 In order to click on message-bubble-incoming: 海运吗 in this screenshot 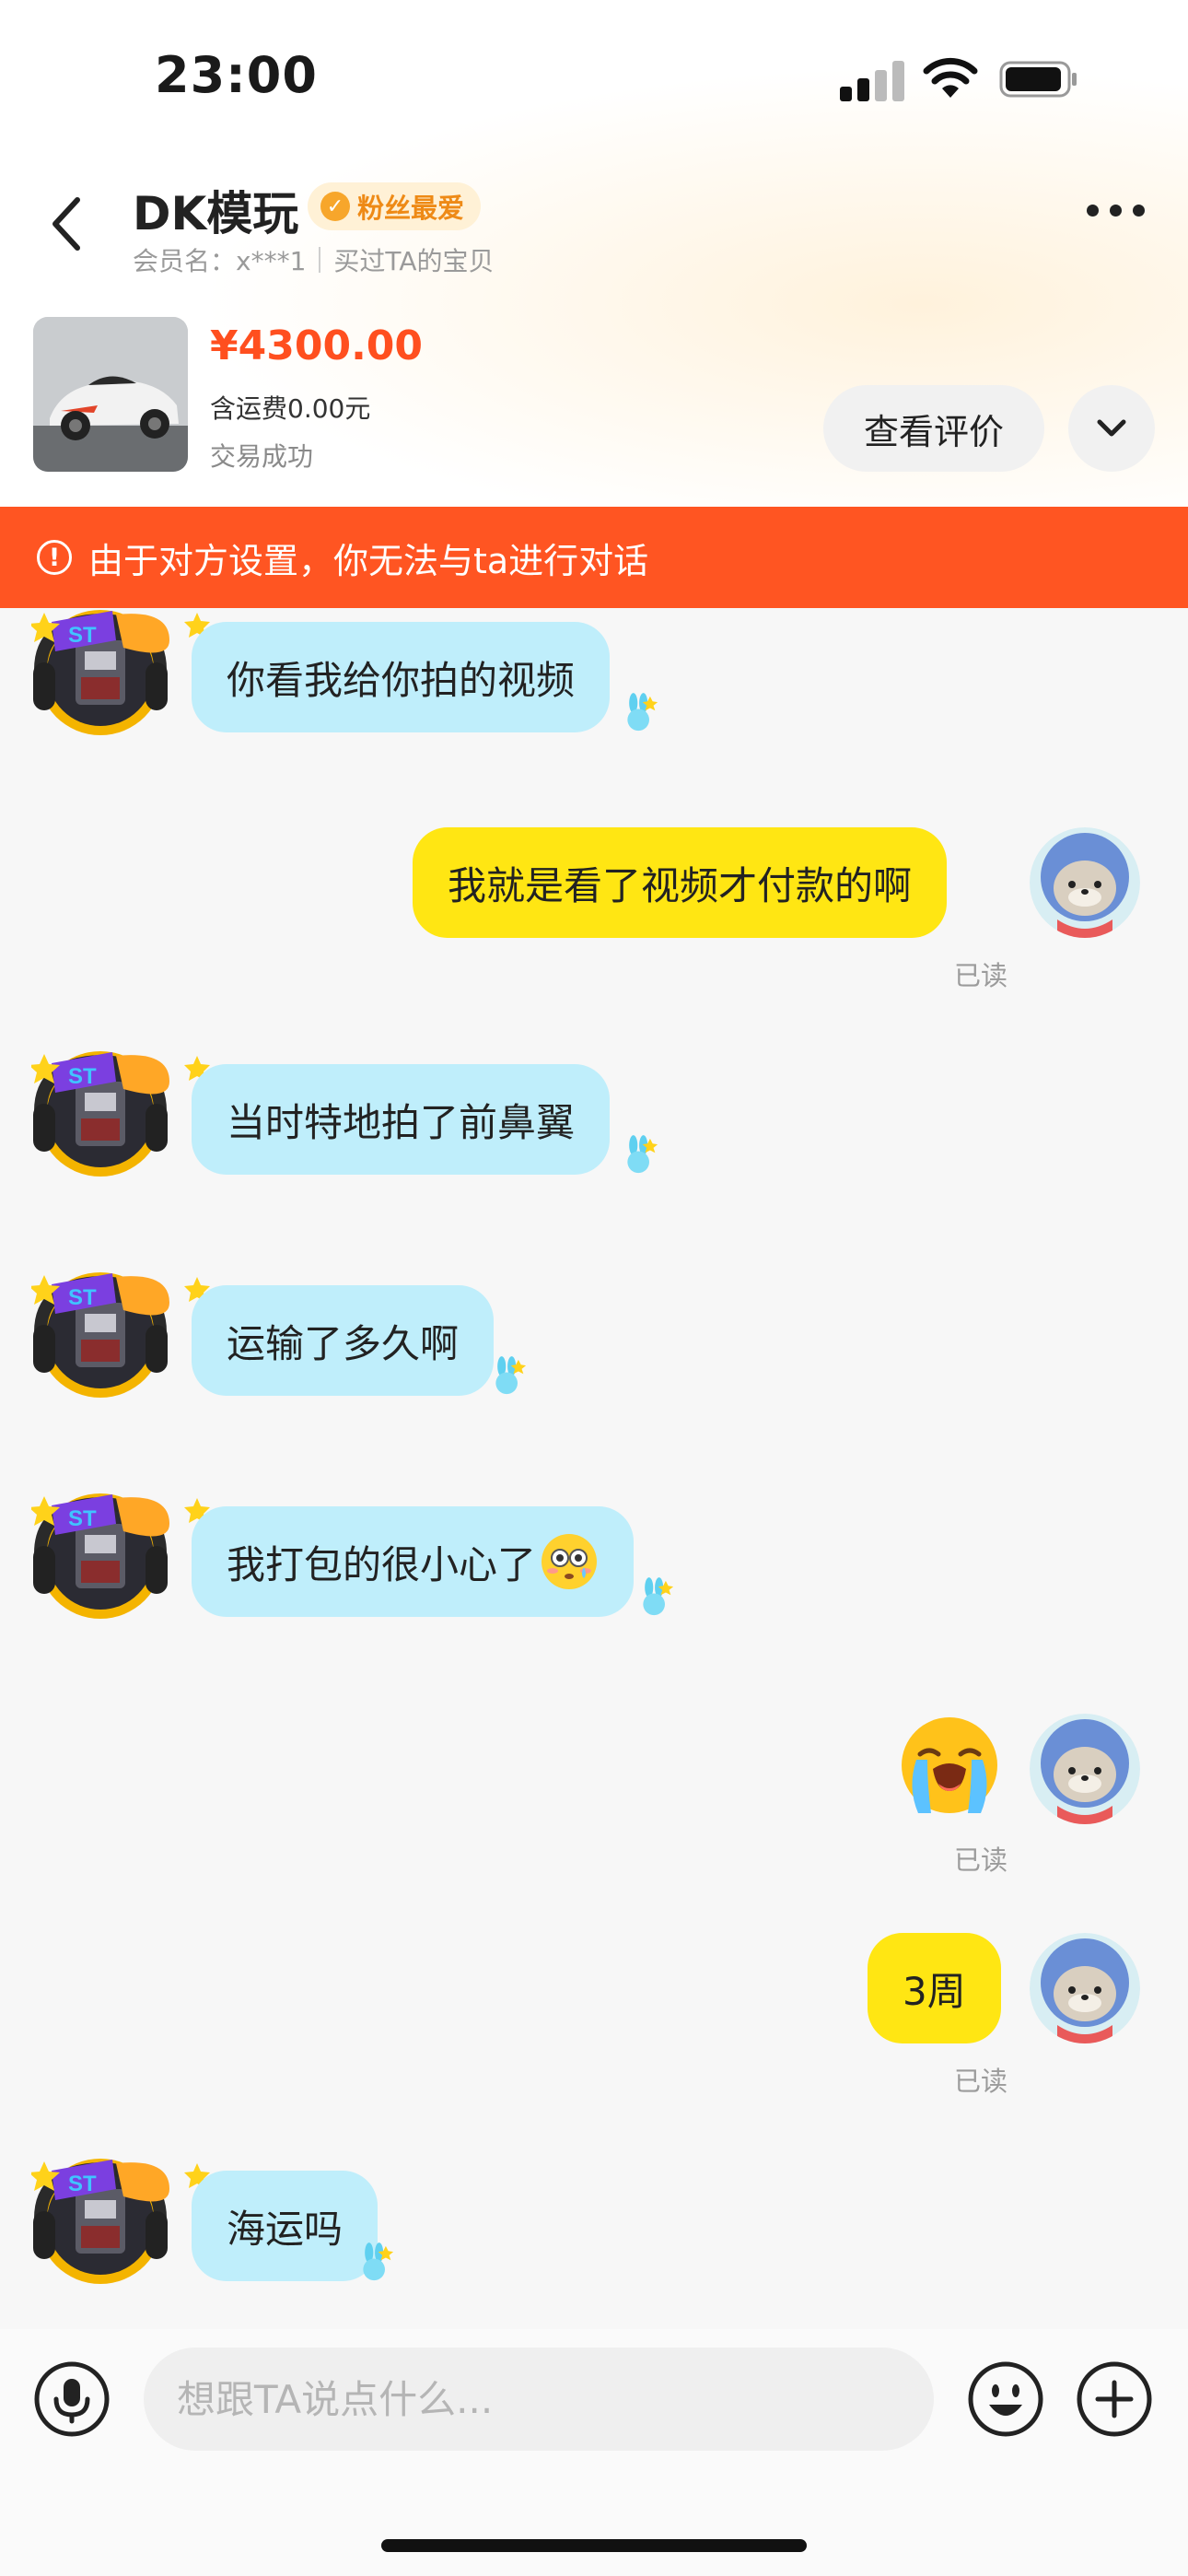, I will do `click(285, 2226)`.